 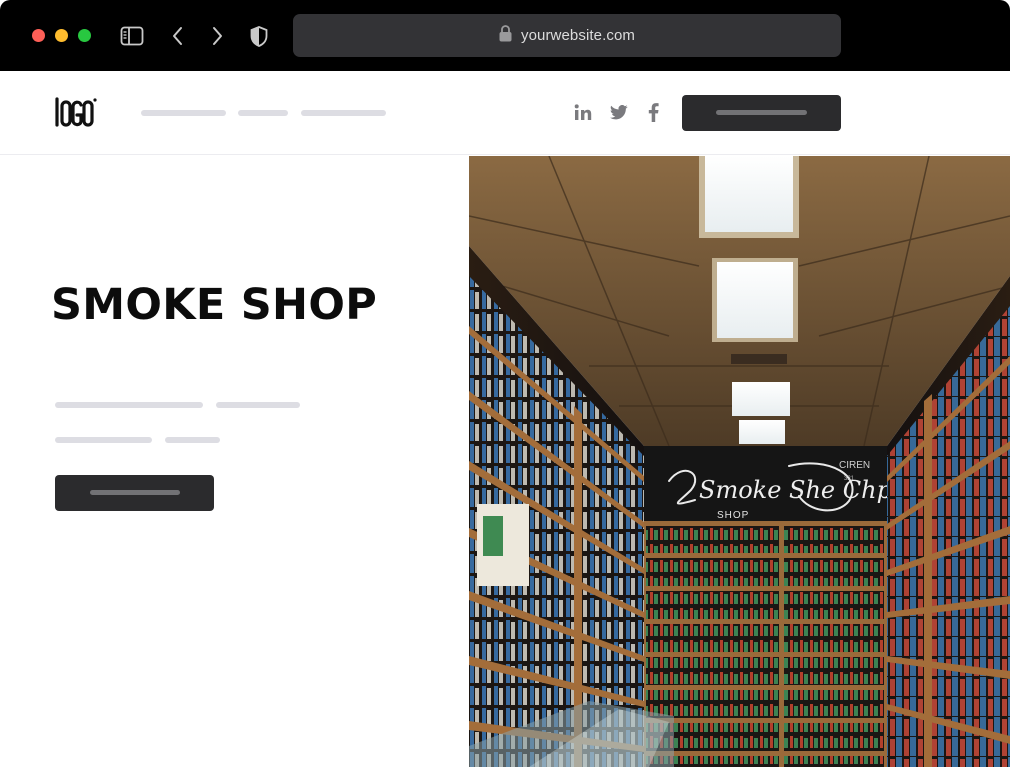 I want to click on forward-icon, so click(x=217, y=36).